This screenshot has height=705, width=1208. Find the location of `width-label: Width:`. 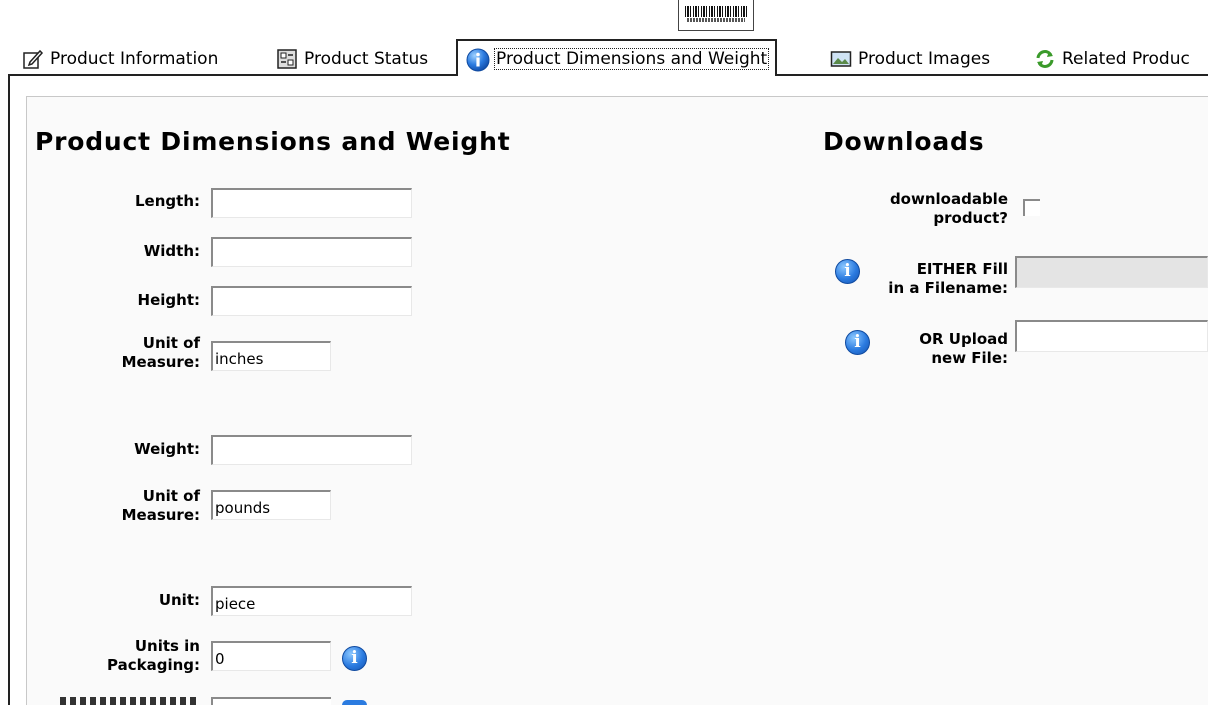

width-label: Width: is located at coordinates (171, 251).